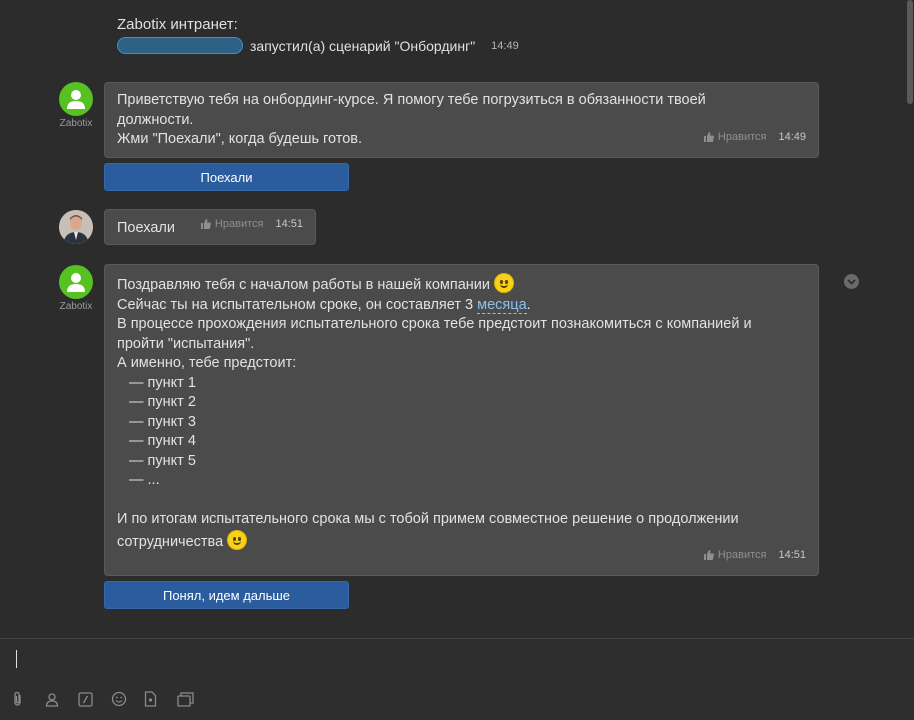  Describe the element at coordinates (162, 441) in the screenshot. I see `list-item: — пункт 4` at that location.